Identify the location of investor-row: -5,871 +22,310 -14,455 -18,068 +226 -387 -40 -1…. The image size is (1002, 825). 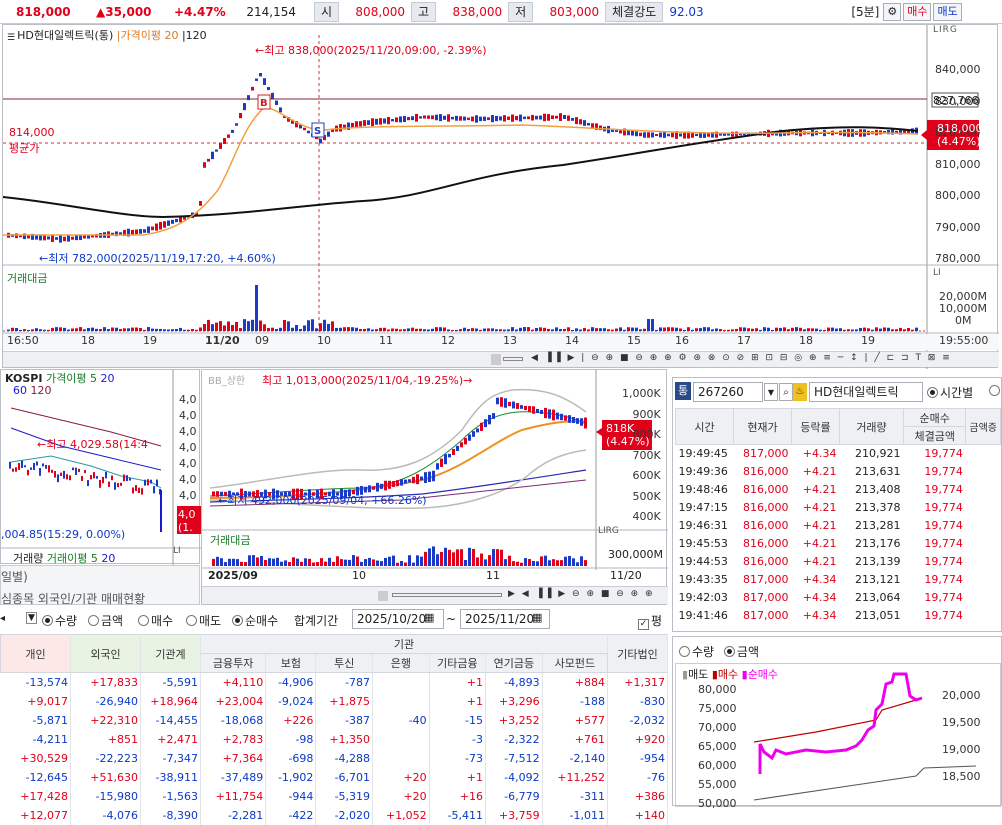
(334, 720).